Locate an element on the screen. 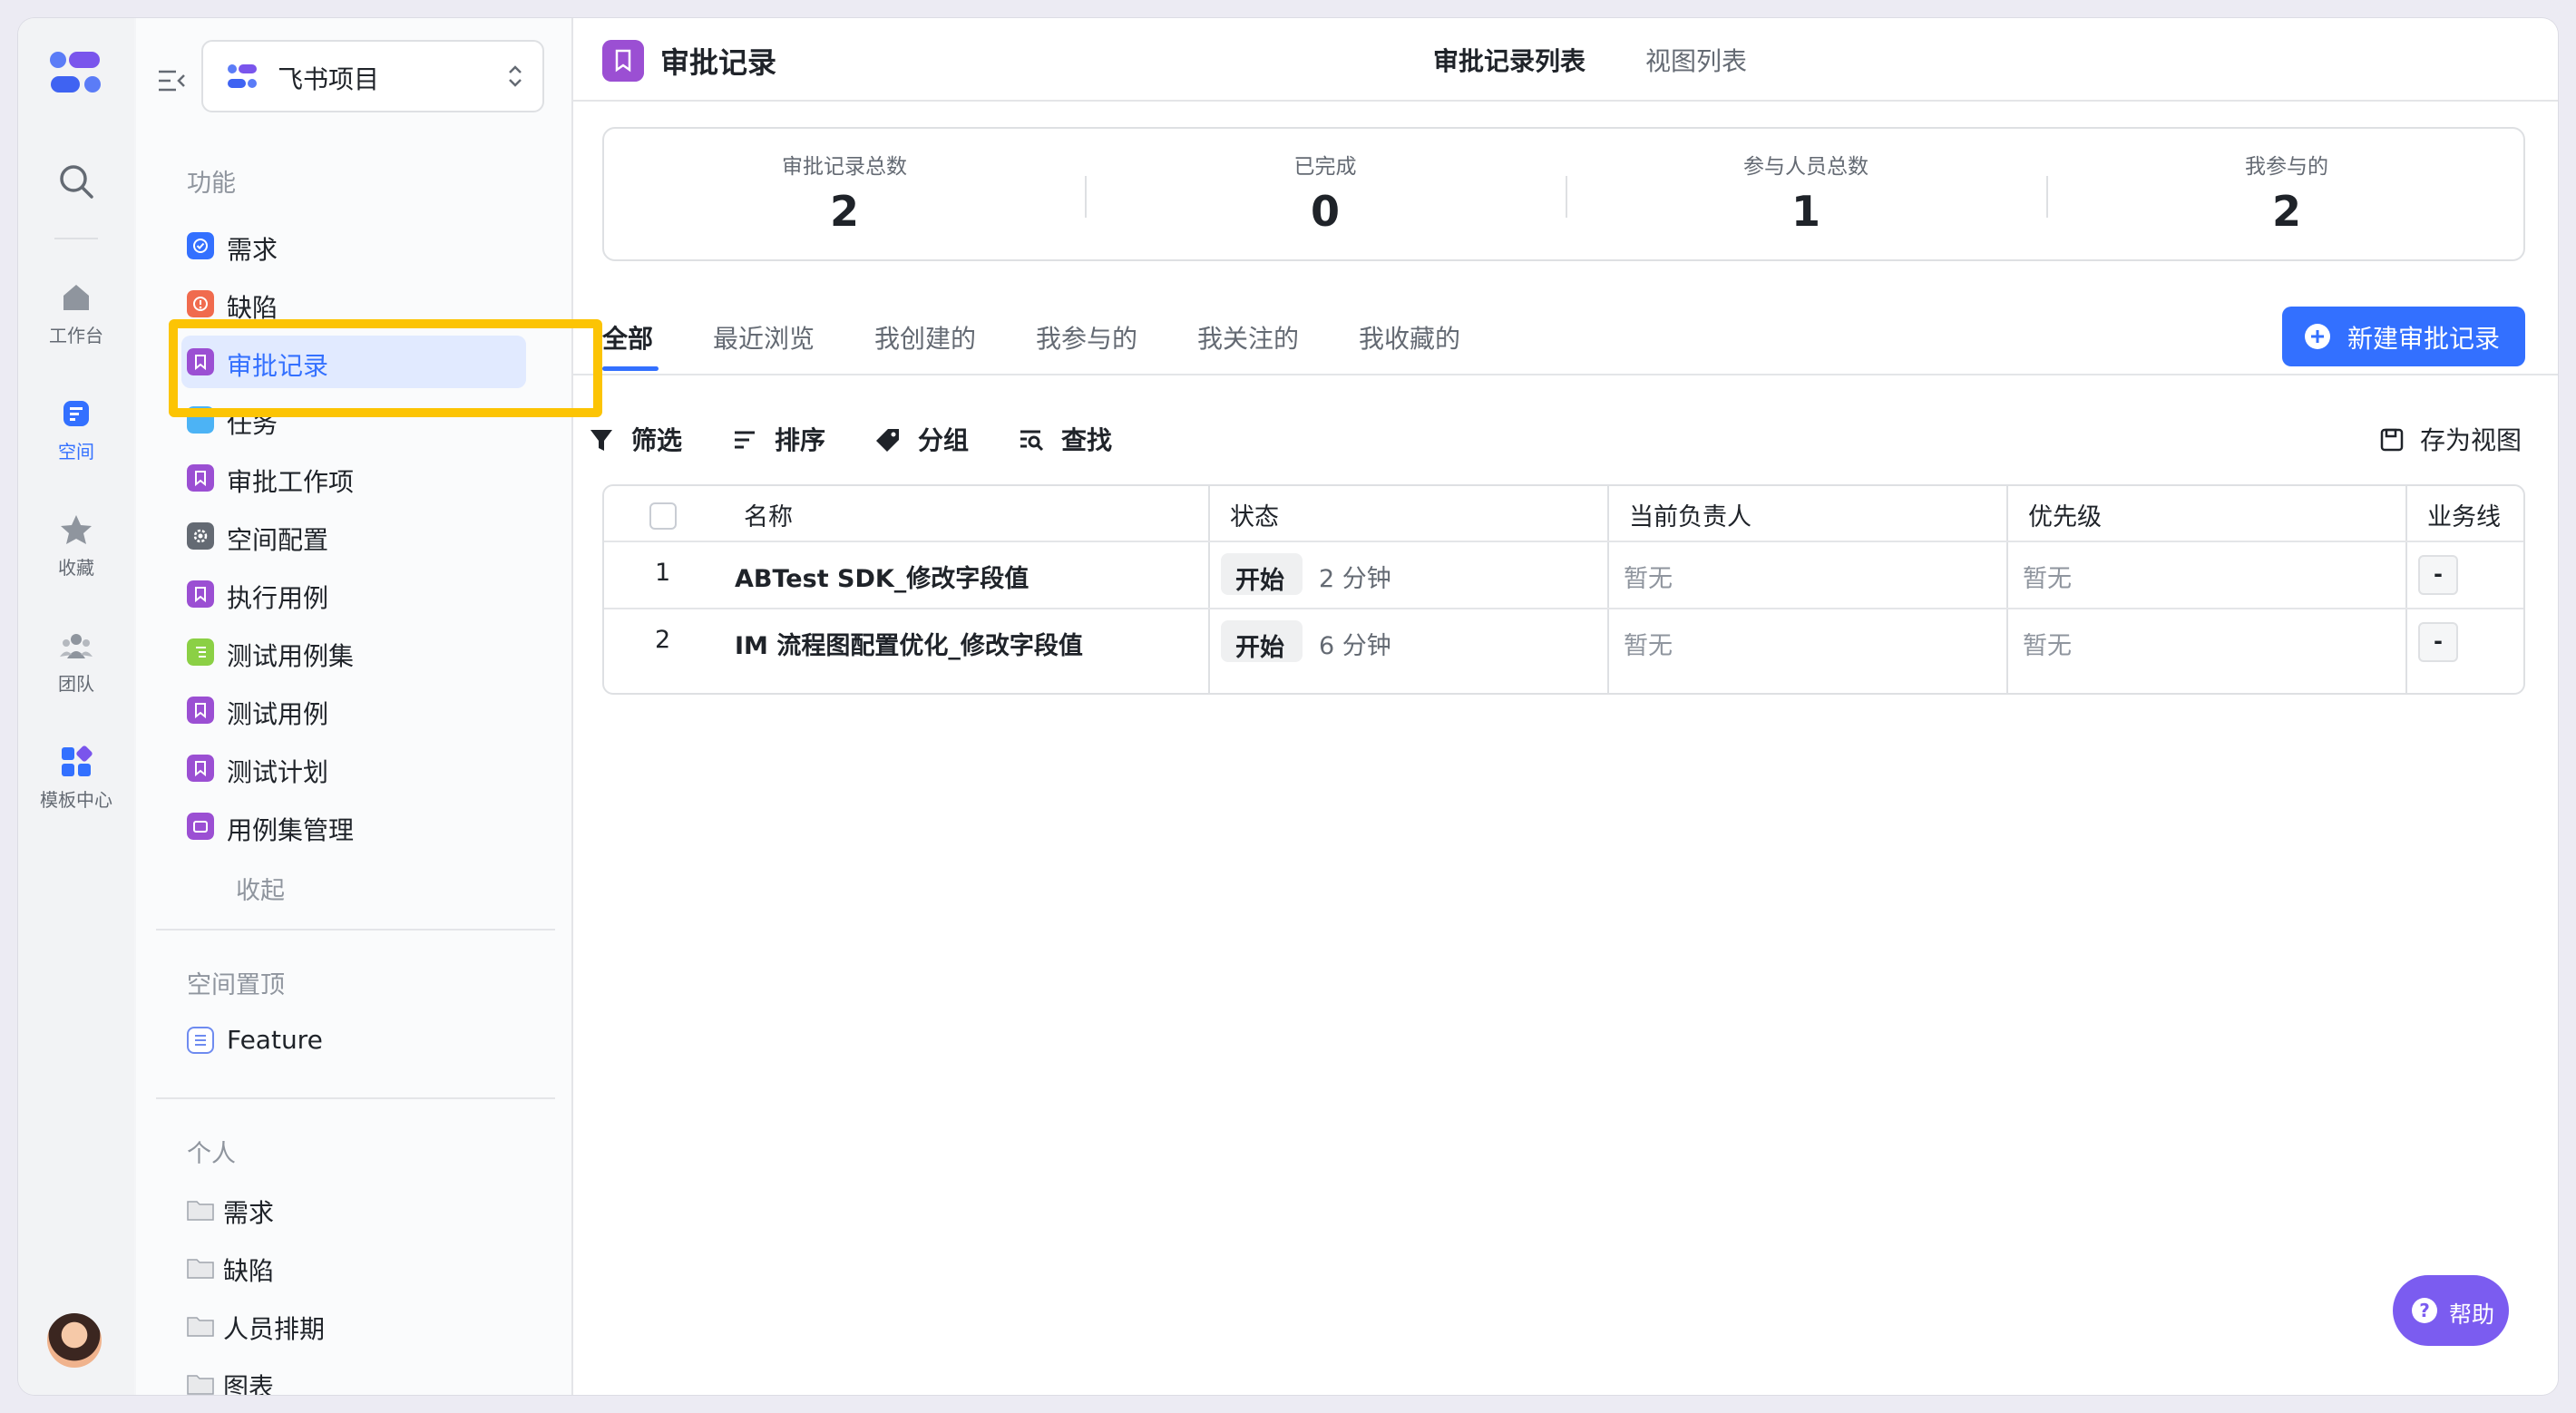 Image resolution: width=2576 pixels, height=1413 pixels. tag-icon is located at coordinates (887, 440).